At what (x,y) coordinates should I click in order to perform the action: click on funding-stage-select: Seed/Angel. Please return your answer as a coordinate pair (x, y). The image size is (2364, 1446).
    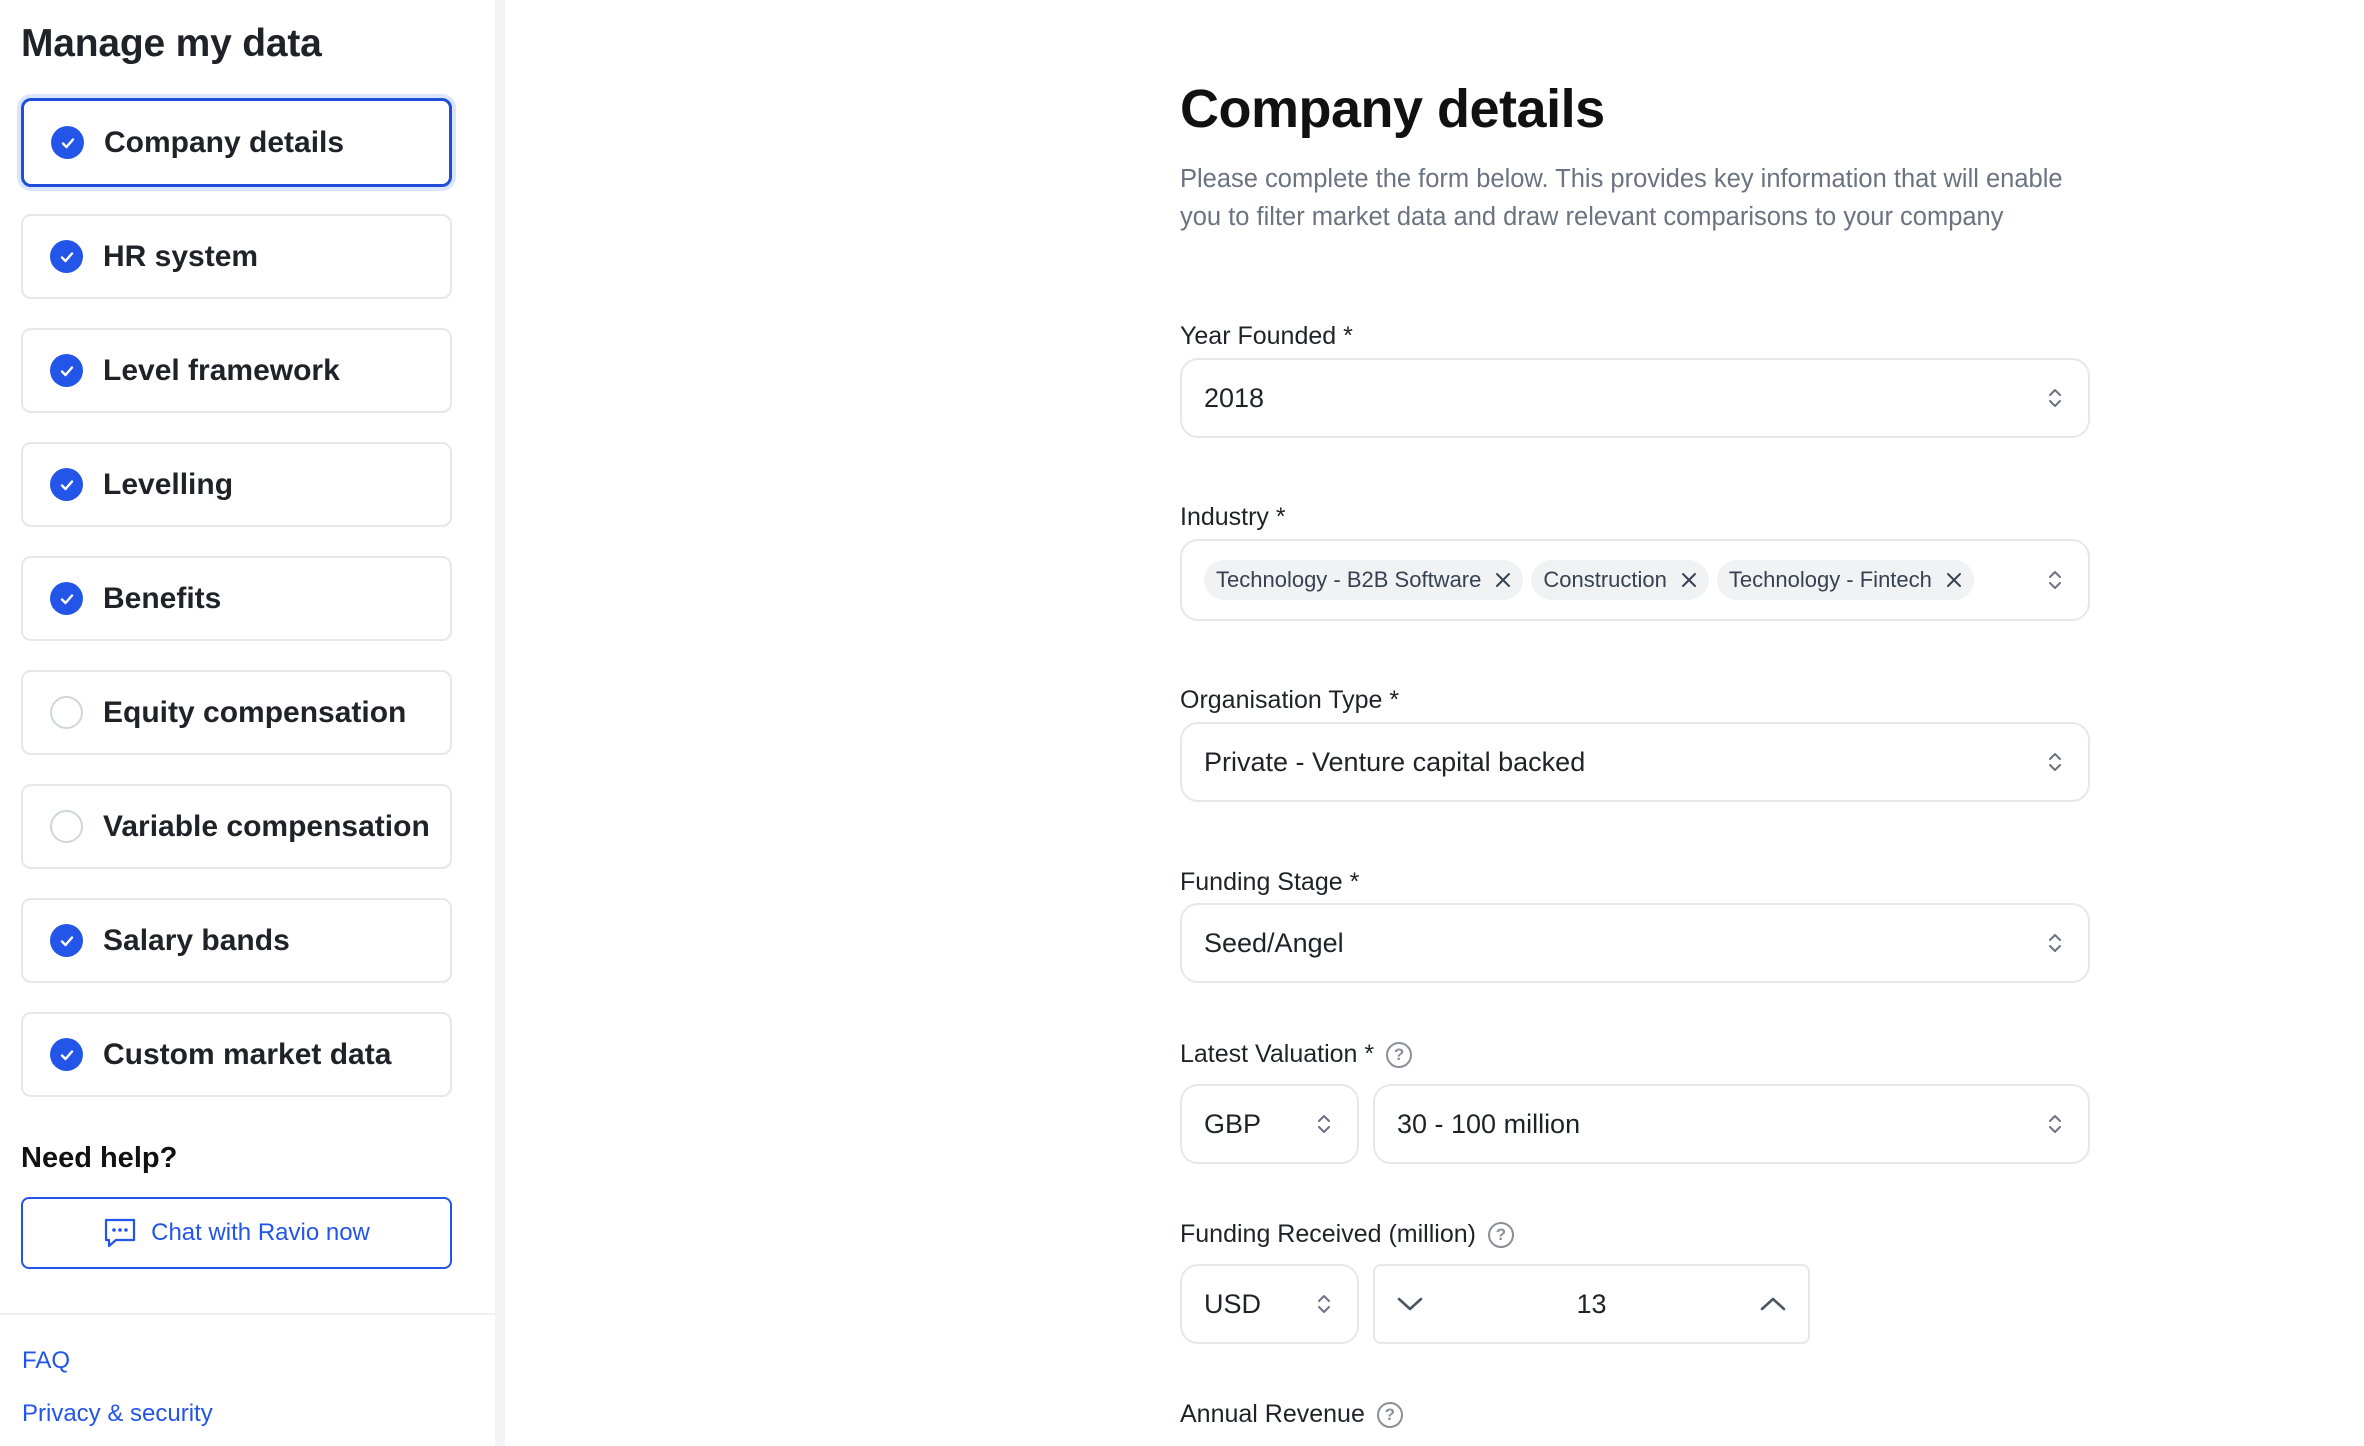
    Looking at the image, I should click on (1635, 943).